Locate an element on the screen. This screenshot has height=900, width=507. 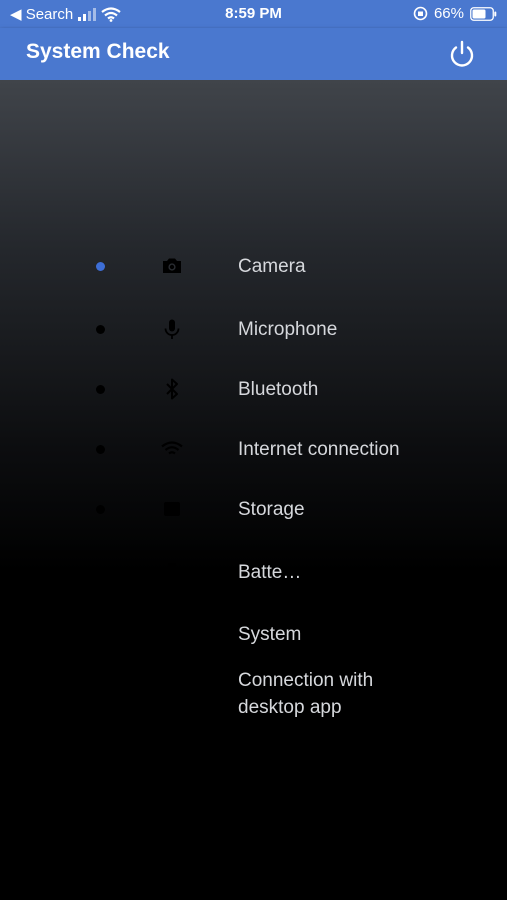
wifi-icon is located at coordinates (172, 448).